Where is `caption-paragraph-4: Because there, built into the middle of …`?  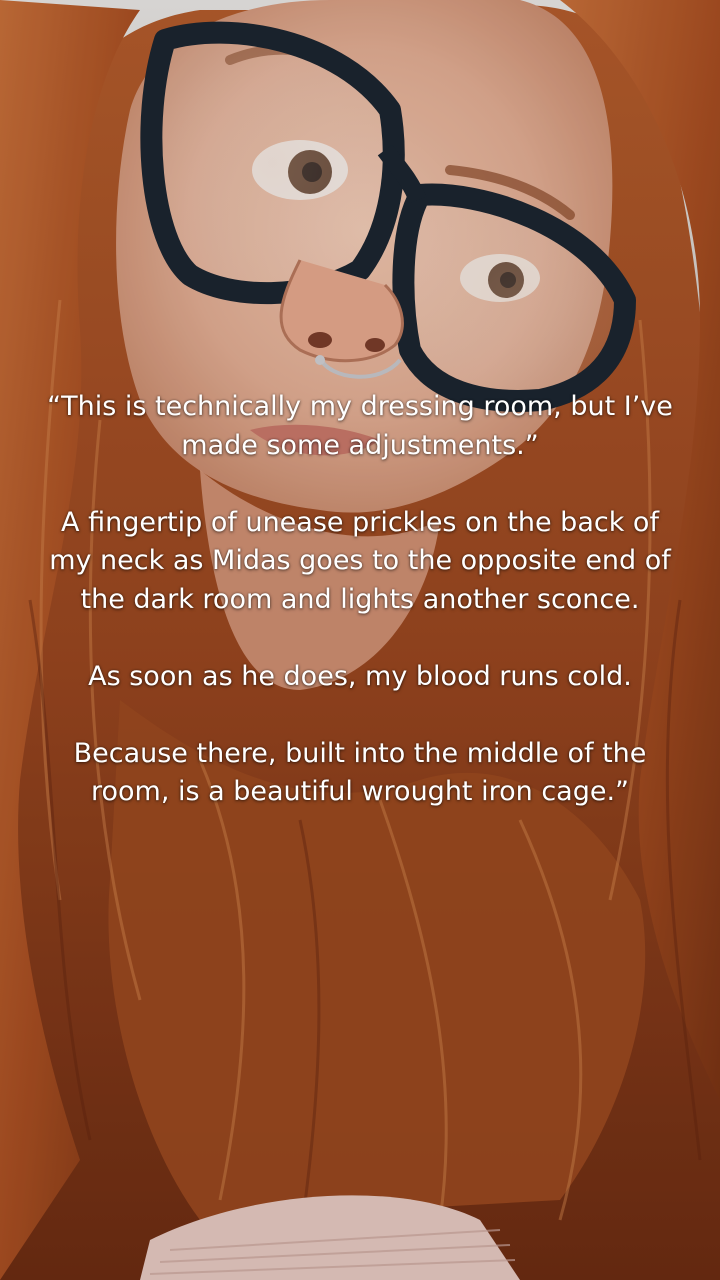 caption-paragraph-4: Because there, built into the middle of … is located at coordinates (360, 772).